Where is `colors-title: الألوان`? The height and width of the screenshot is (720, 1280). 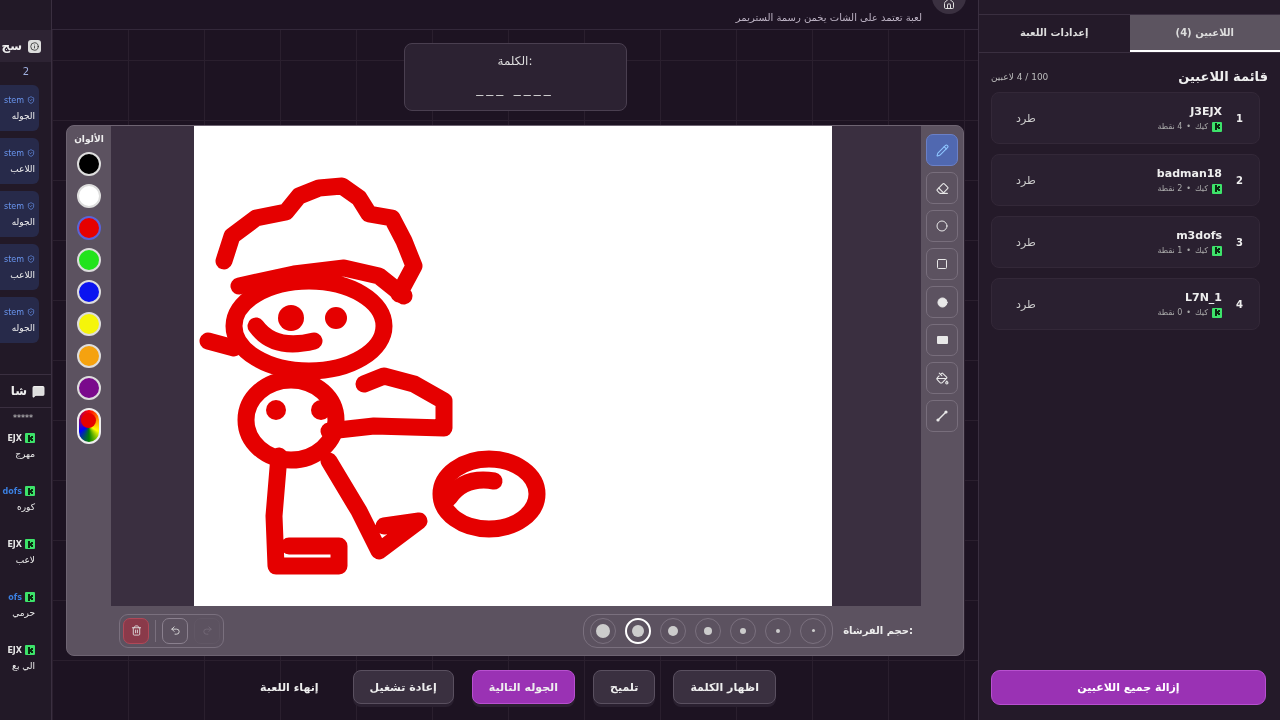
colors-title: الألوان is located at coordinates (89, 139).